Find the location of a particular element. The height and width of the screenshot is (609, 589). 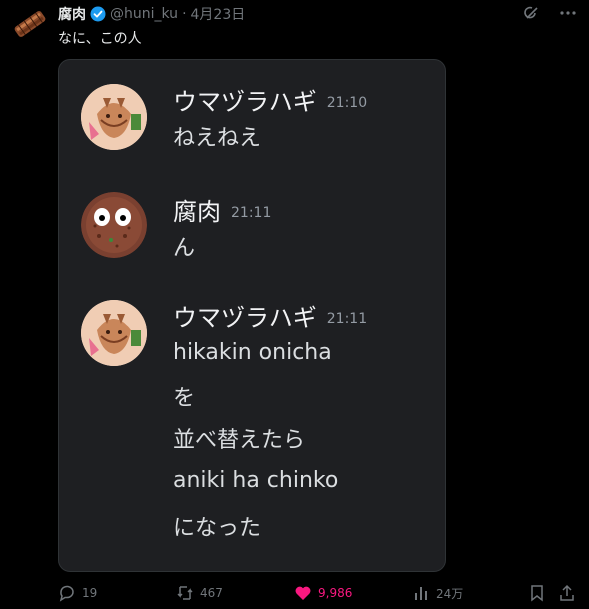

like-button: 9,986 is located at coordinates (323, 593).